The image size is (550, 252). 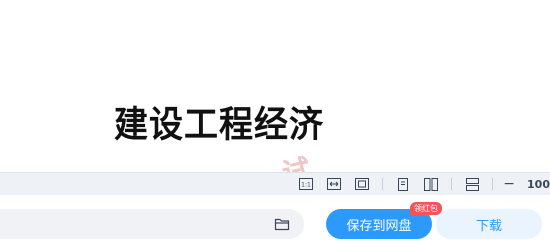 I want to click on red-packet-badge: 领红包, so click(x=426, y=208).